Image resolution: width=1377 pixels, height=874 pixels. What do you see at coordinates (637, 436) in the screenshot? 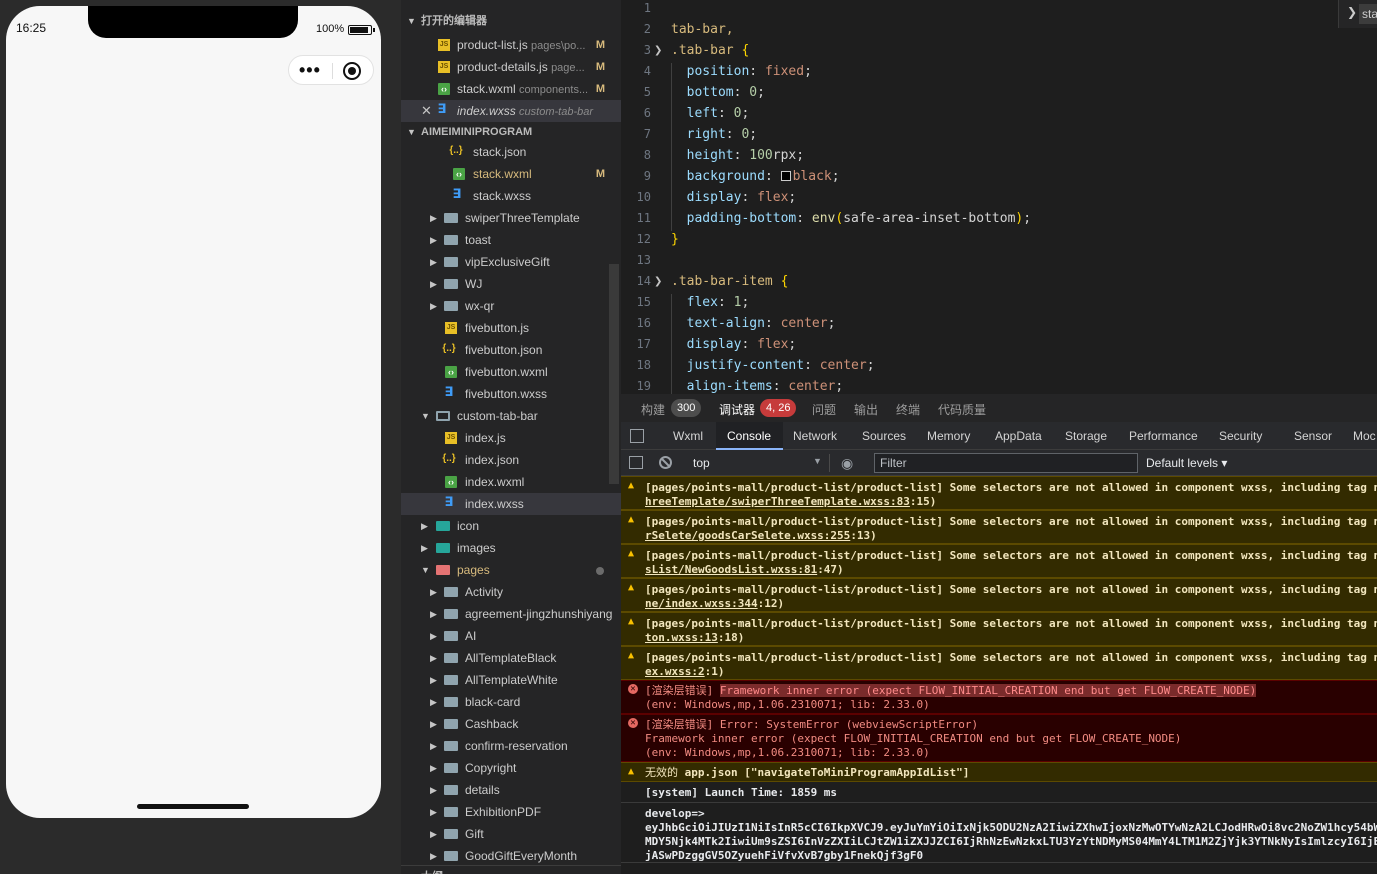
I see `inspect-element-icon` at bounding box center [637, 436].